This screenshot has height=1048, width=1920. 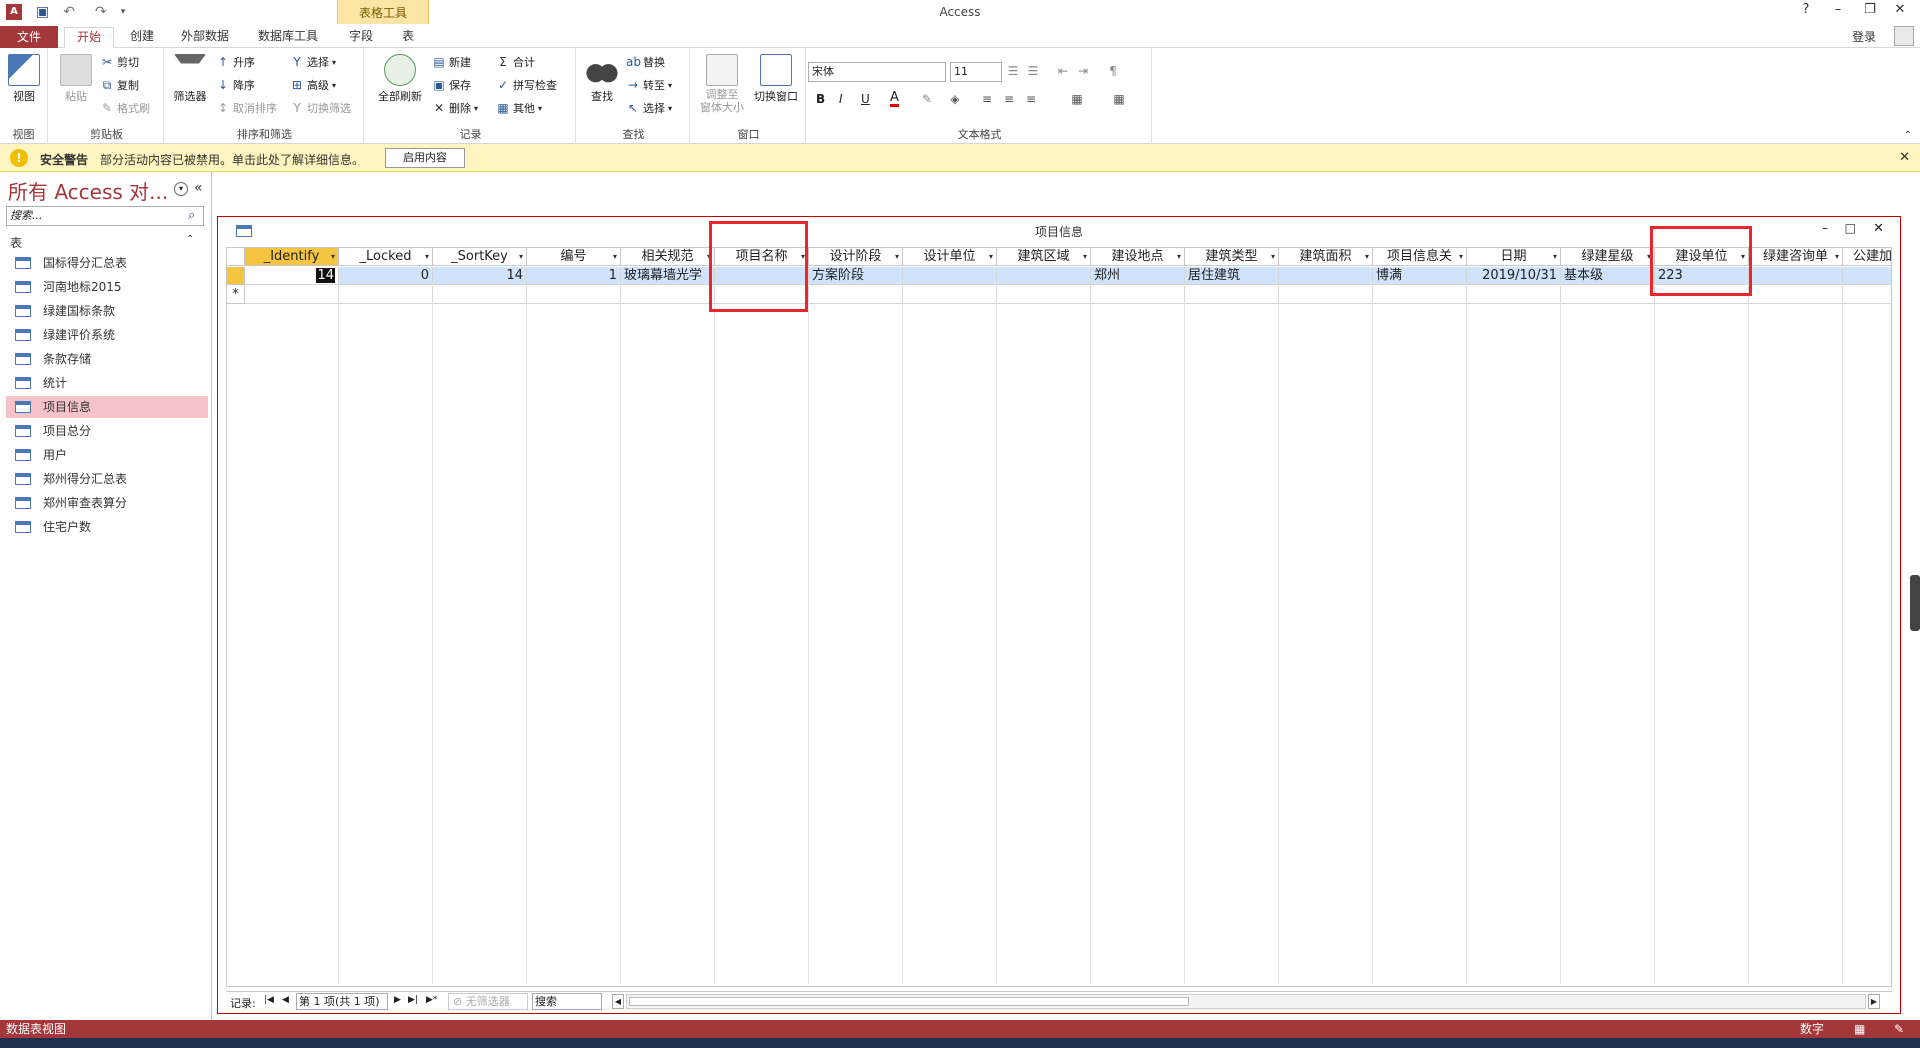 I want to click on nav-item-table: 绿建评价系统, so click(x=107, y=335).